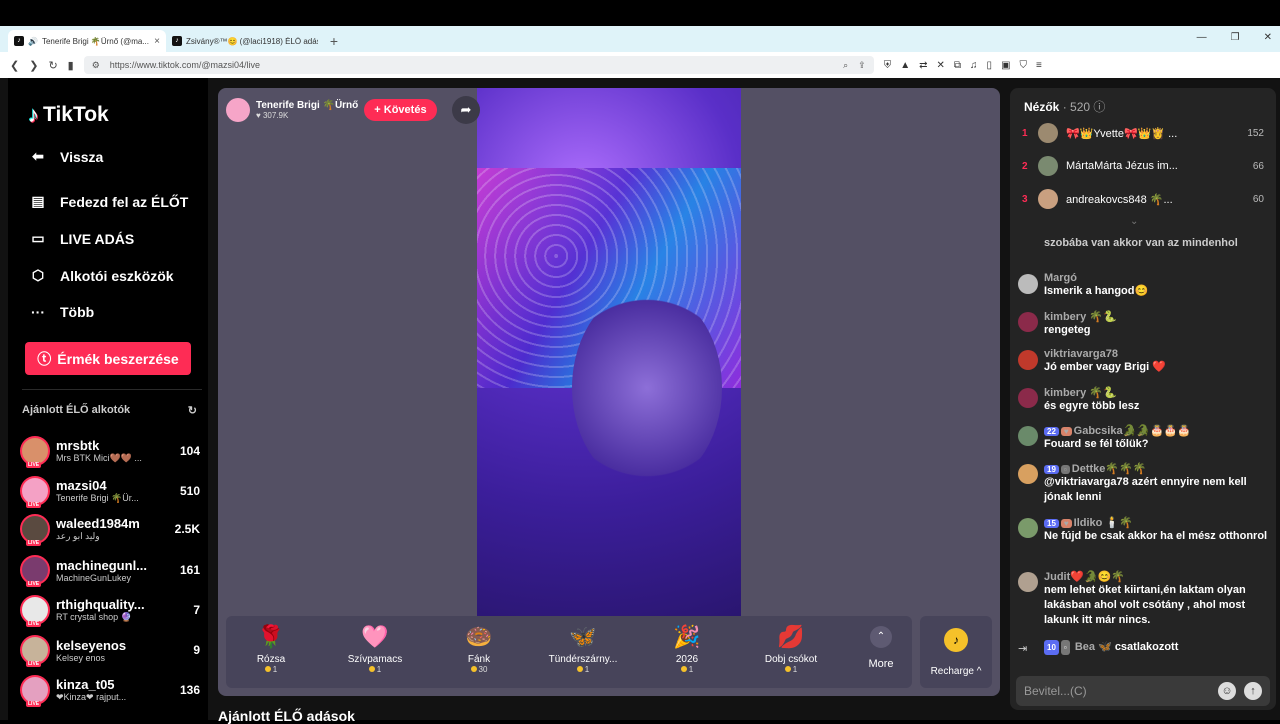 The image size is (1280, 724). Describe the element at coordinates (71, 65) in the screenshot. I see `bookmark-icon: ▮` at that location.